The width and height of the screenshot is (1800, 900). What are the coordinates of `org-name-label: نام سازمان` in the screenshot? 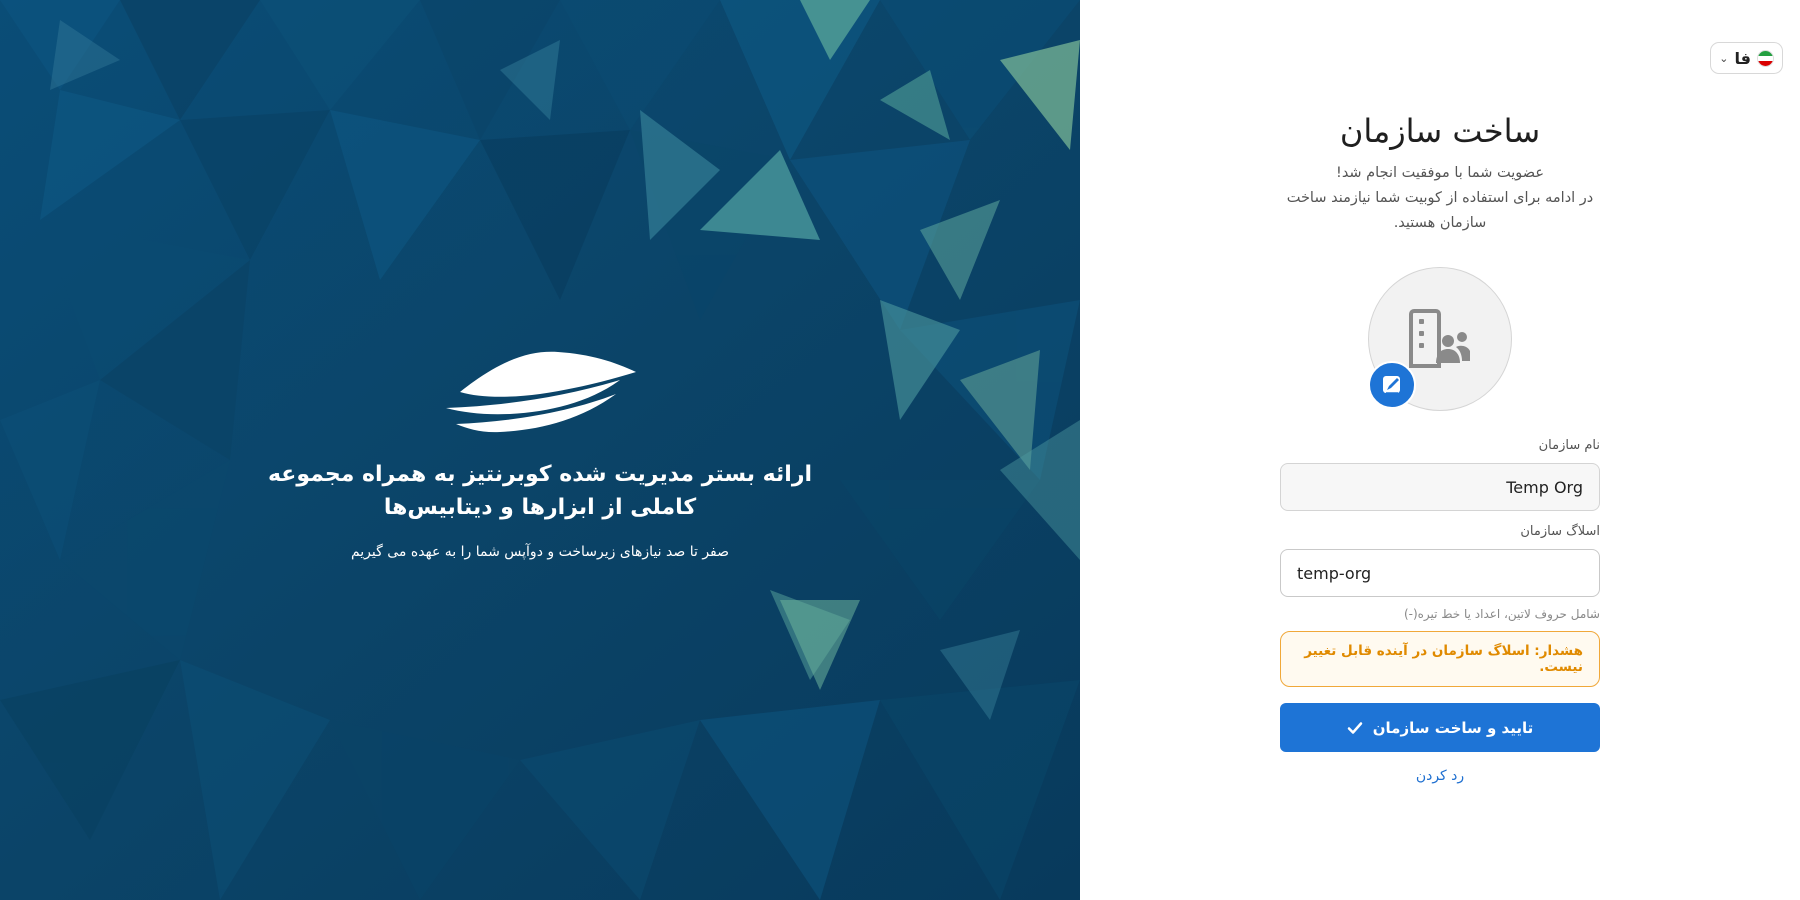 It's located at (1569, 445).